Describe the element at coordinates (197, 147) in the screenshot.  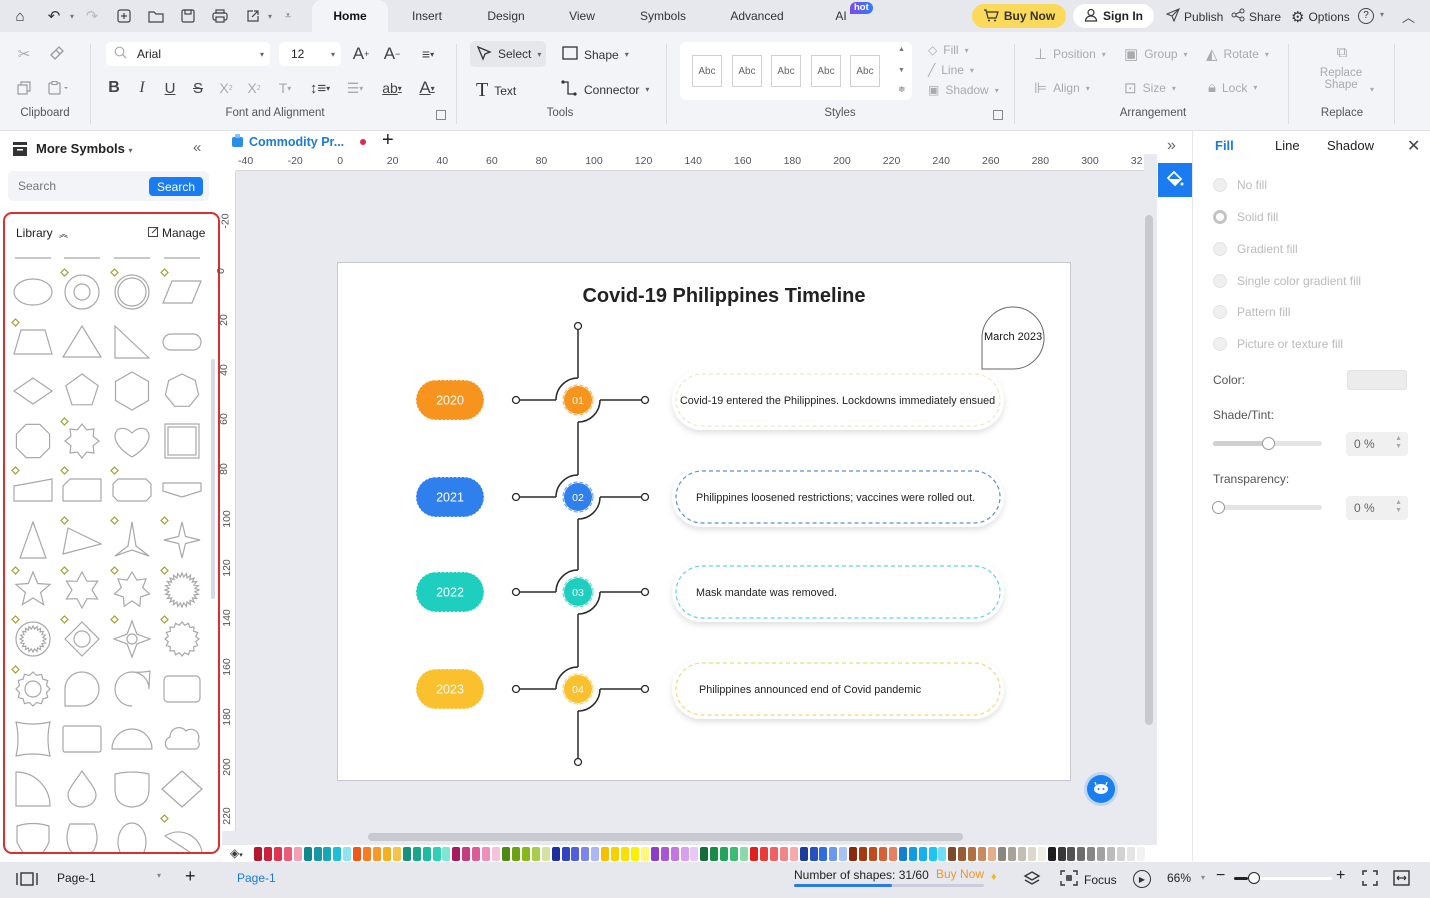
I see `collapse-panel-icon: «` at that location.